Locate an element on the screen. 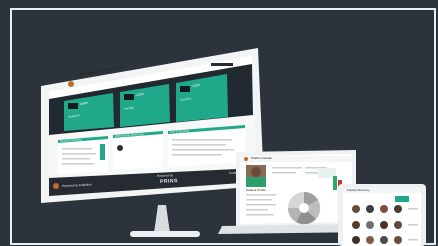  laptop-header-title: Prabhu Institute is located at coordinates (262, 158).